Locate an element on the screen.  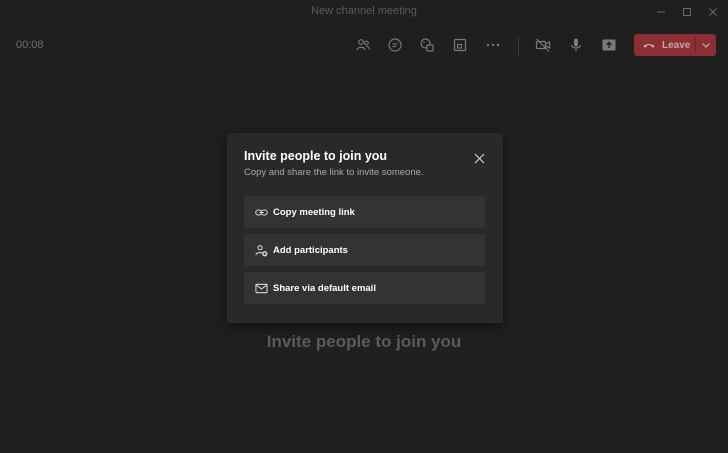
participants-icon is located at coordinates (363, 45).